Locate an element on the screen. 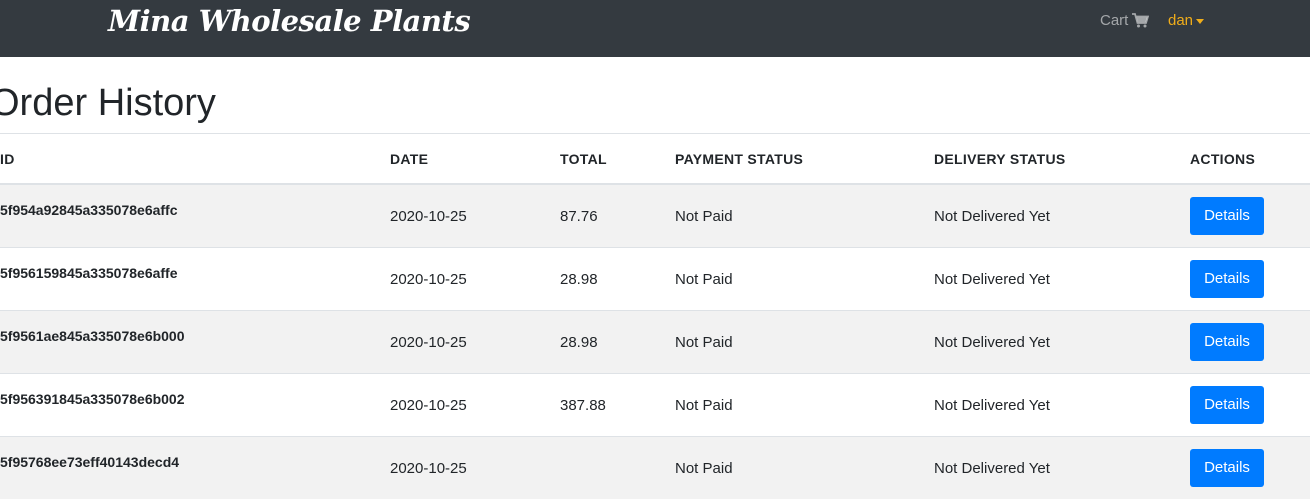 The height and width of the screenshot is (499, 1310). order-total: 387.88 is located at coordinates (617, 405).